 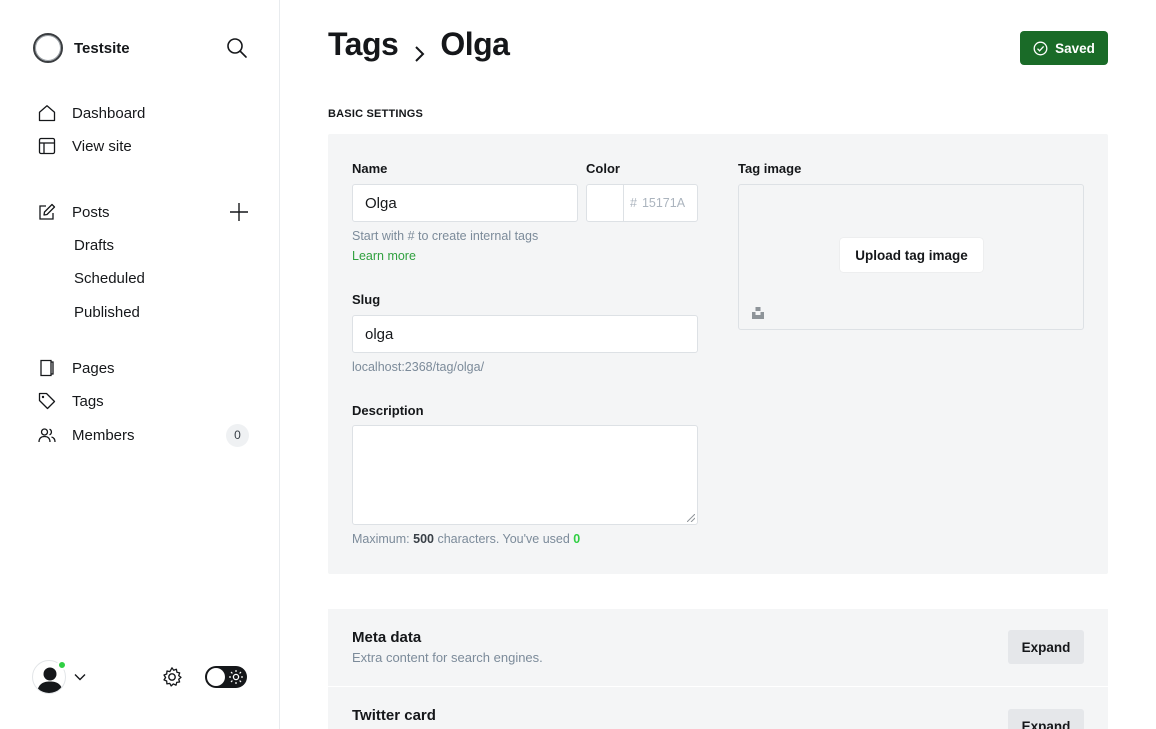 I want to click on tag-image-dropzone: Upload tag image, so click(x=911, y=257).